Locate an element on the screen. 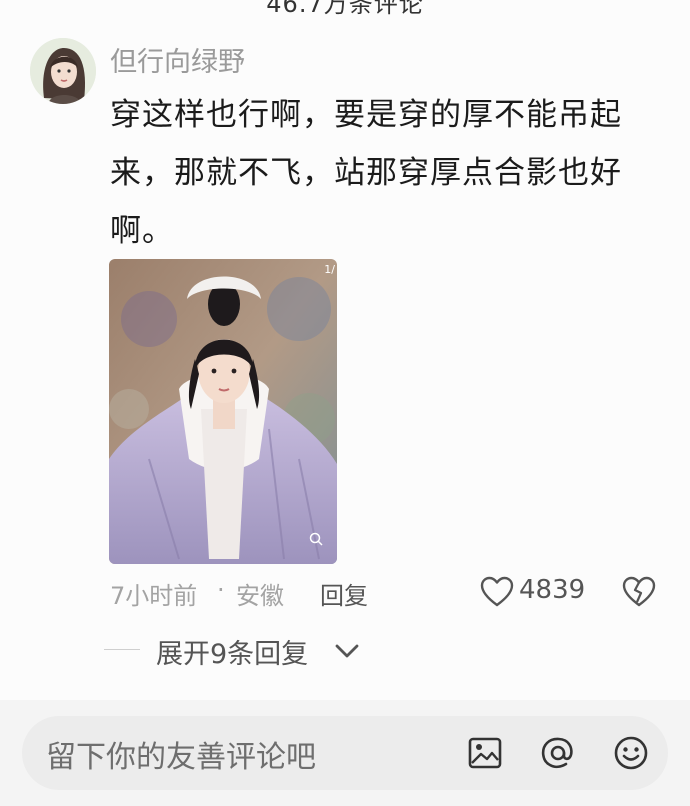 This screenshot has width=690, height=806. image-icon is located at coordinates (485, 753).